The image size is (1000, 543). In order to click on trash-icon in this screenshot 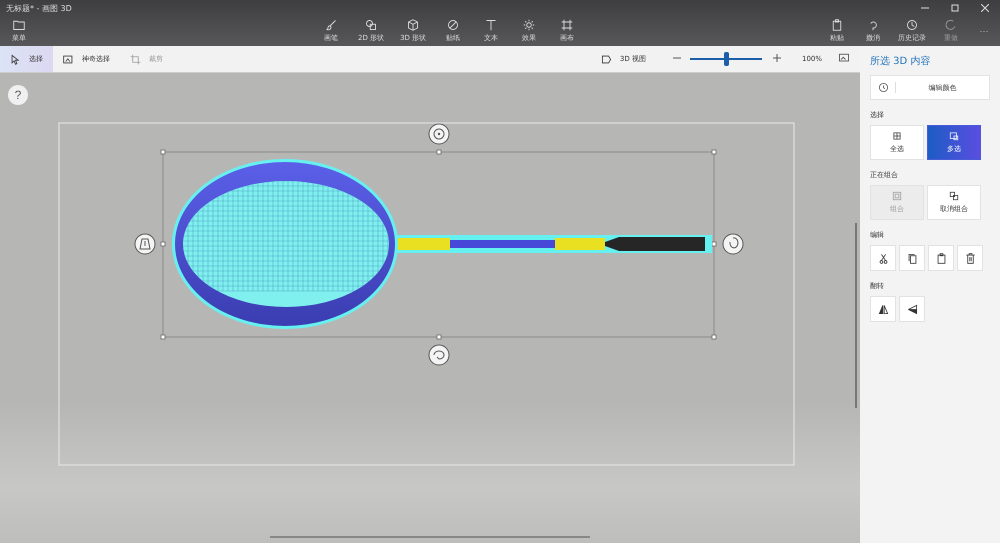, I will do `click(970, 258)`.